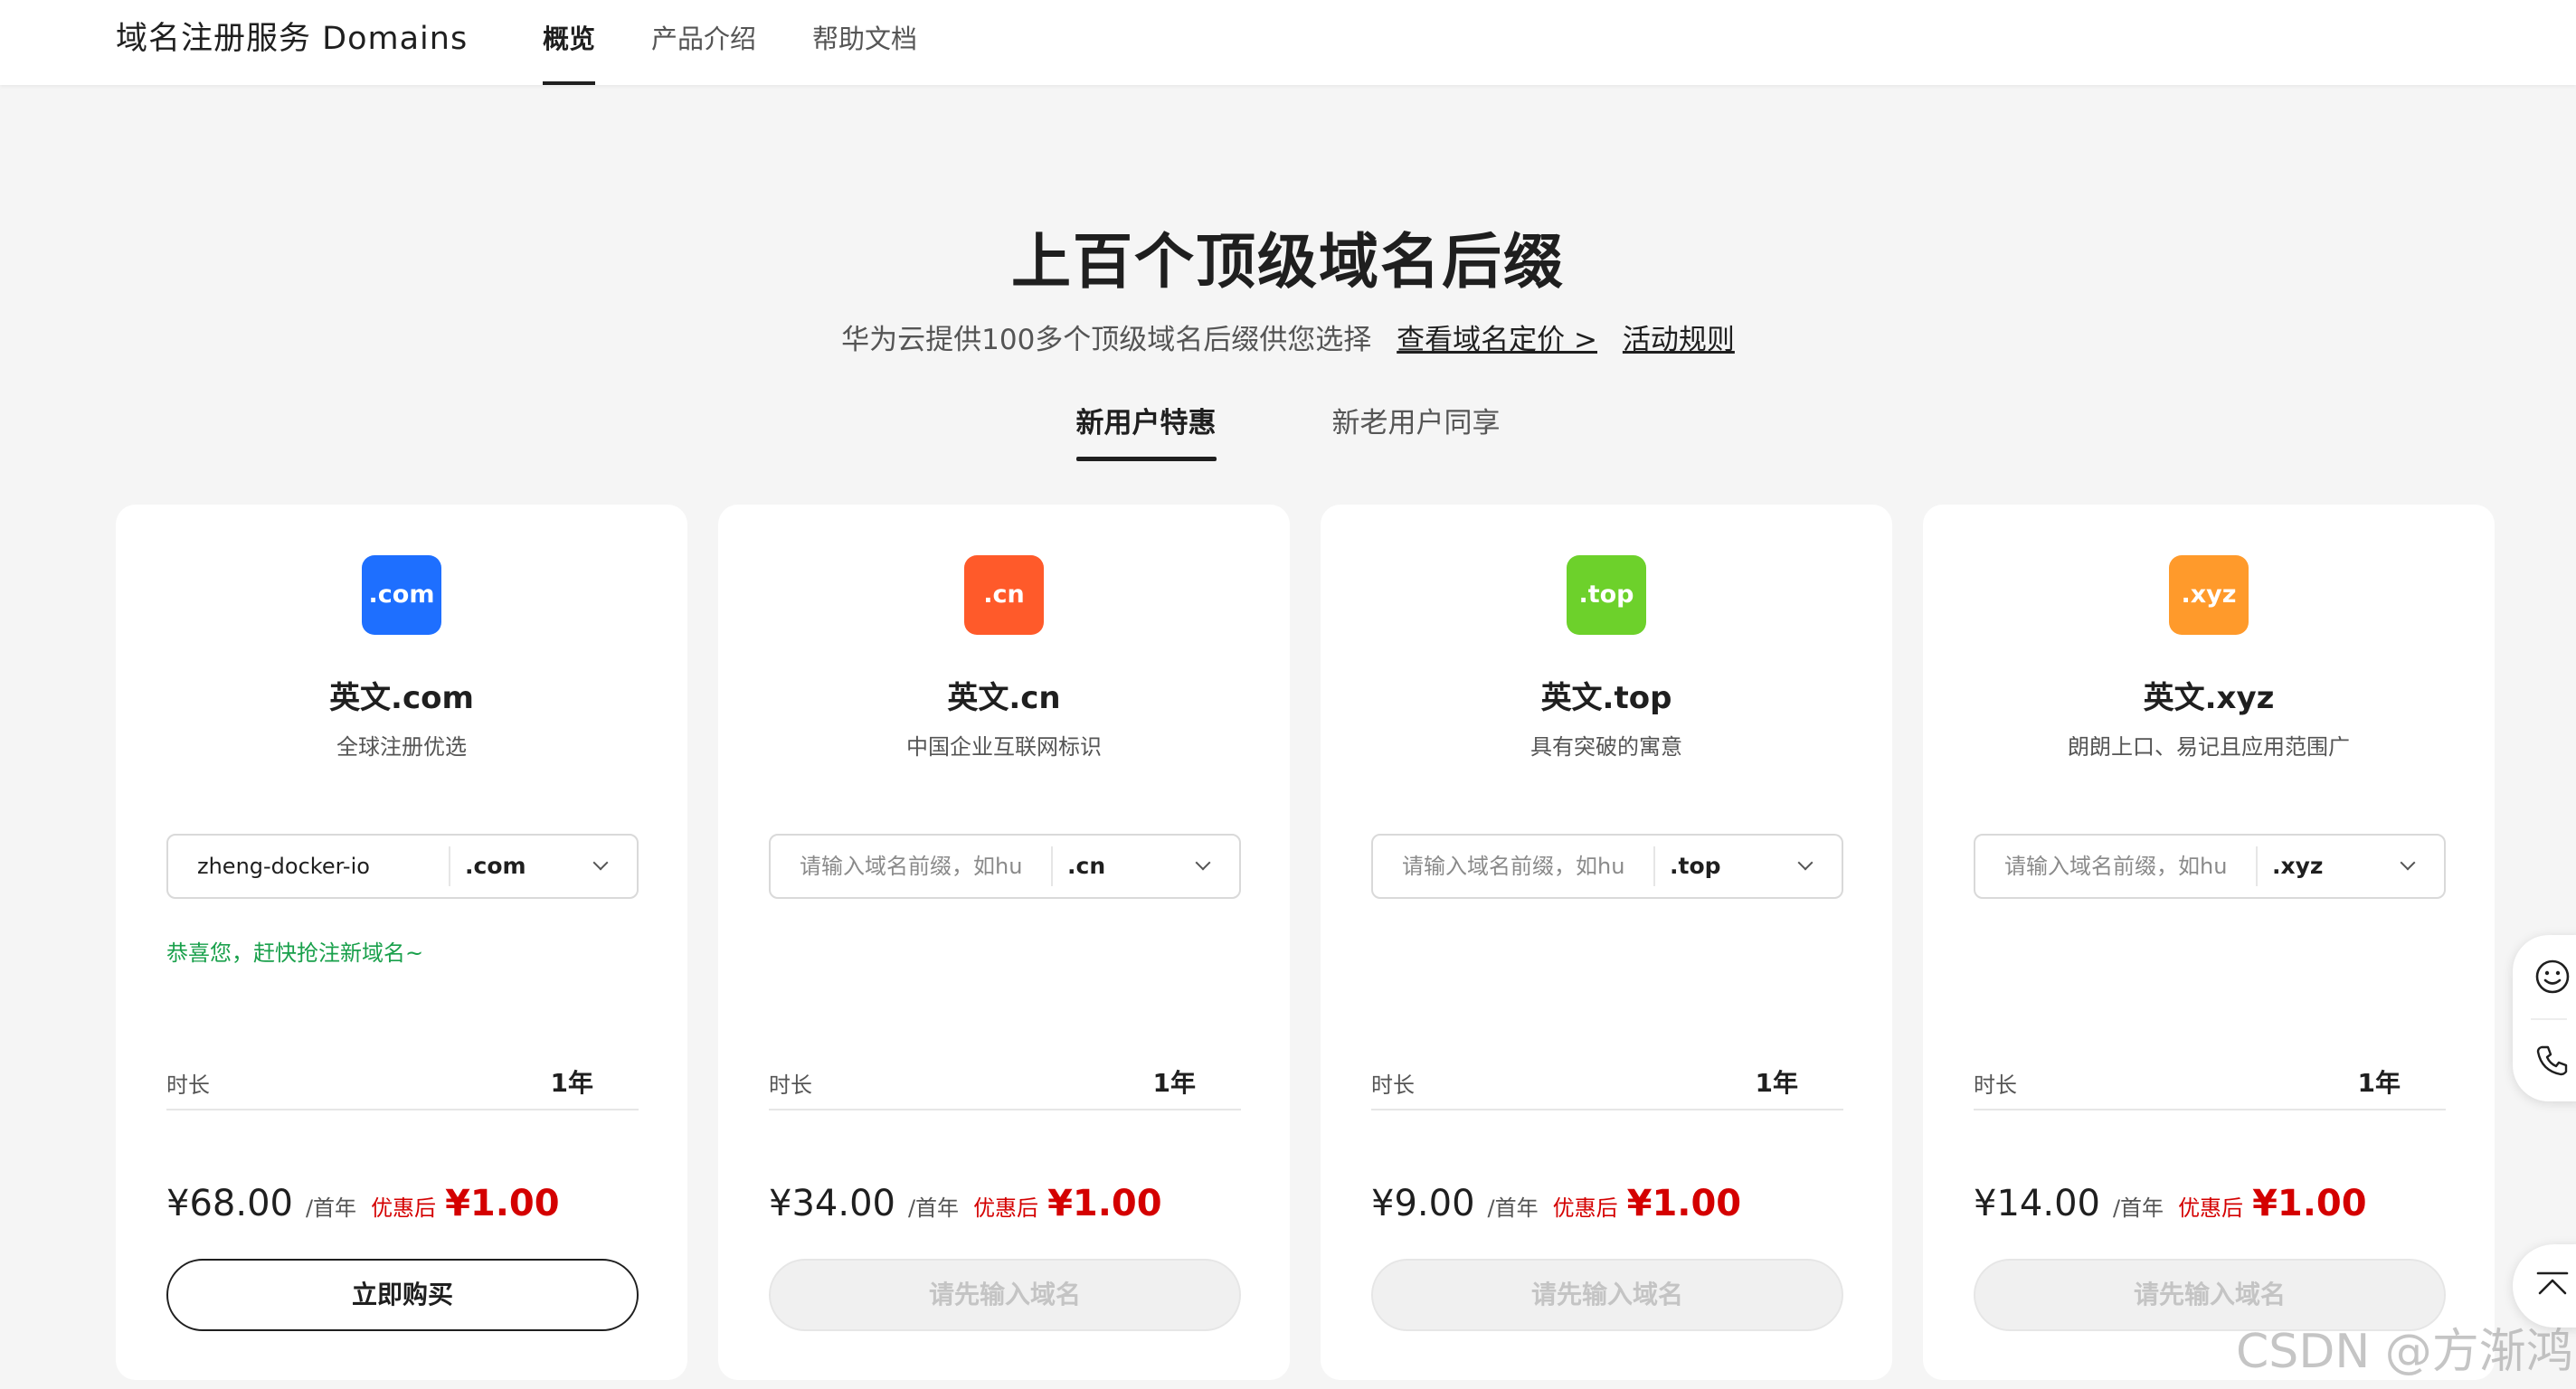 This screenshot has height=1389, width=2576. What do you see at coordinates (2209, 698) in the screenshot?
I see `card-title: 英文.xyz` at bounding box center [2209, 698].